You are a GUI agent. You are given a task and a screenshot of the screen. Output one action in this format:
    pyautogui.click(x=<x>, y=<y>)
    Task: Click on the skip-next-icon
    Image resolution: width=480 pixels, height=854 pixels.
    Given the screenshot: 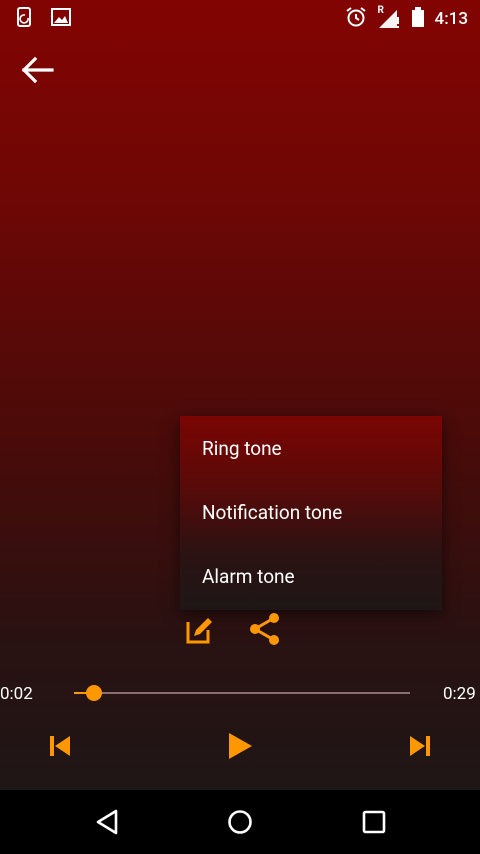 What is the action you would take?
    pyautogui.click(x=420, y=750)
    